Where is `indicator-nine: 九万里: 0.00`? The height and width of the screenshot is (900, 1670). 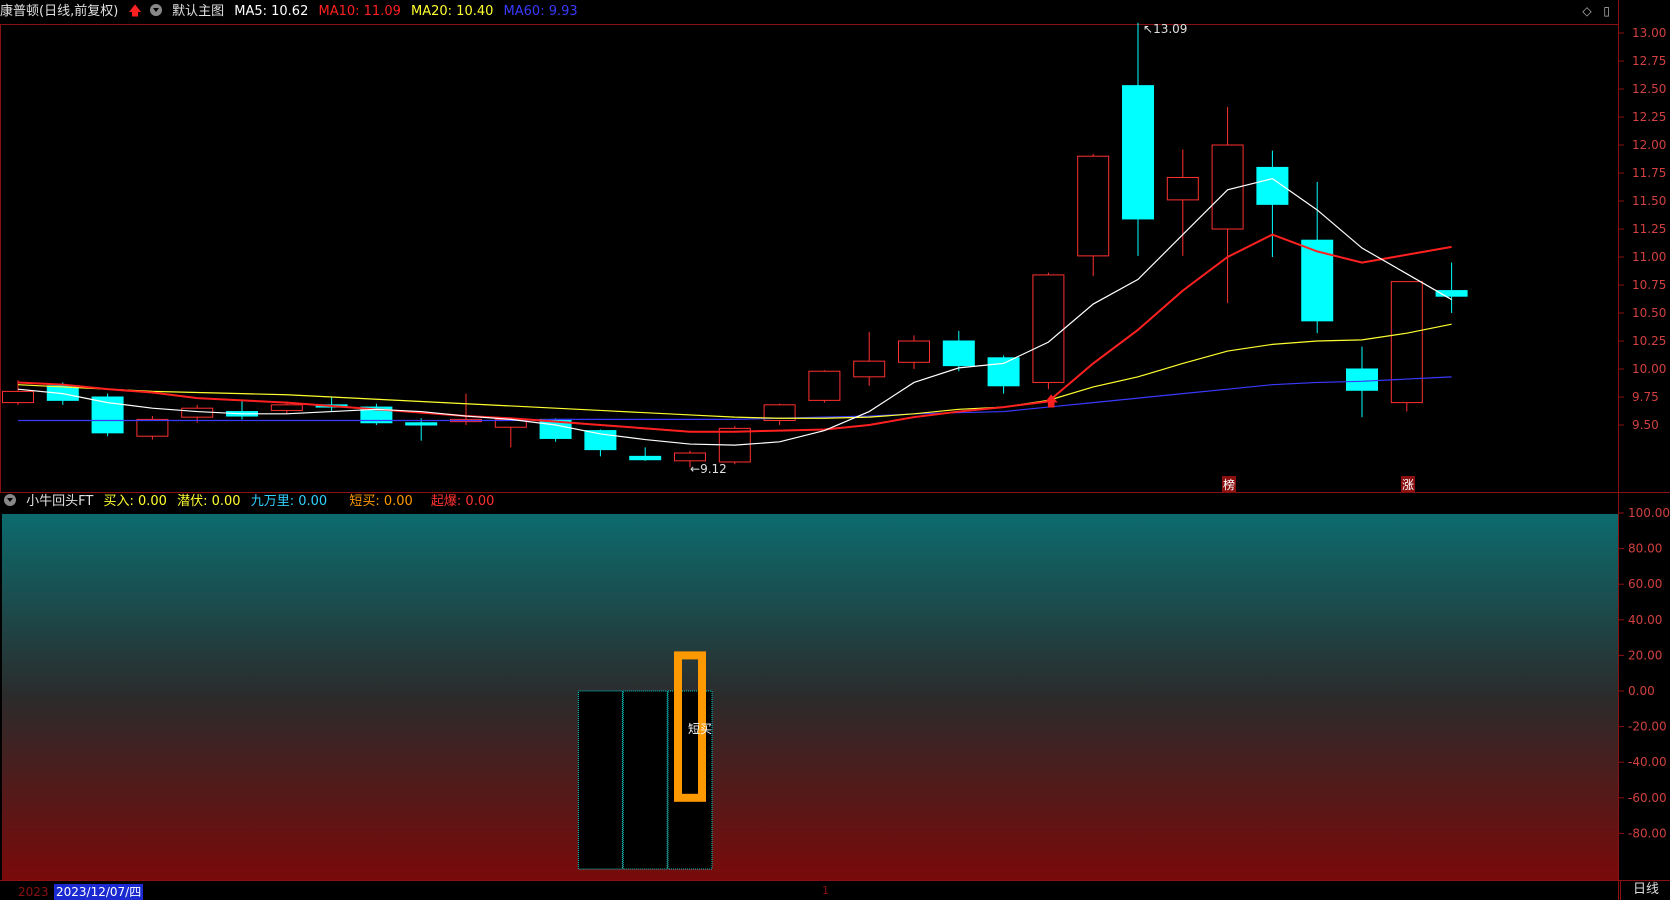 indicator-nine: 九万里: 0.00 is located at coordinates (289, 501).